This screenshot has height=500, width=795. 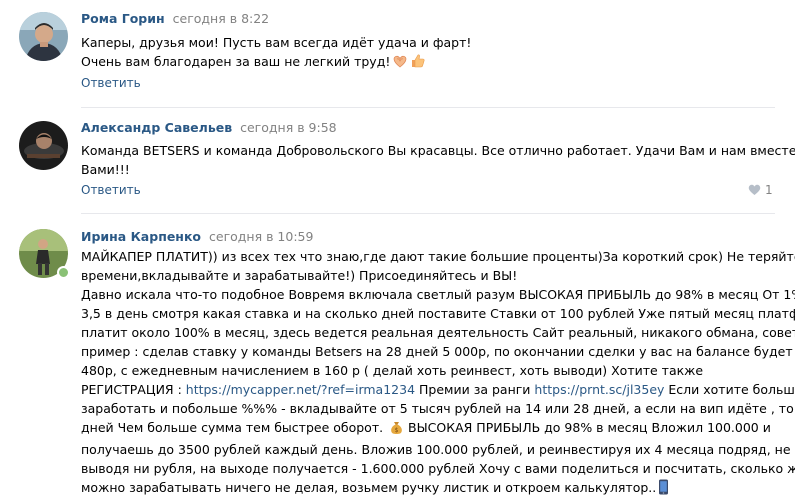 I want to click on money-bag-icon: $, so click(x=396, y=430).